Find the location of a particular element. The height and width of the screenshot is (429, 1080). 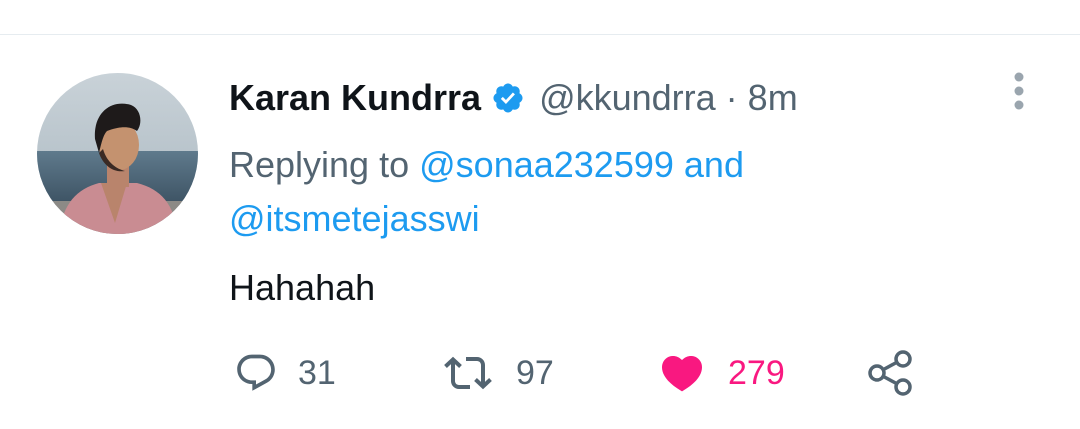

share-button is located at coordinates (891, 373).